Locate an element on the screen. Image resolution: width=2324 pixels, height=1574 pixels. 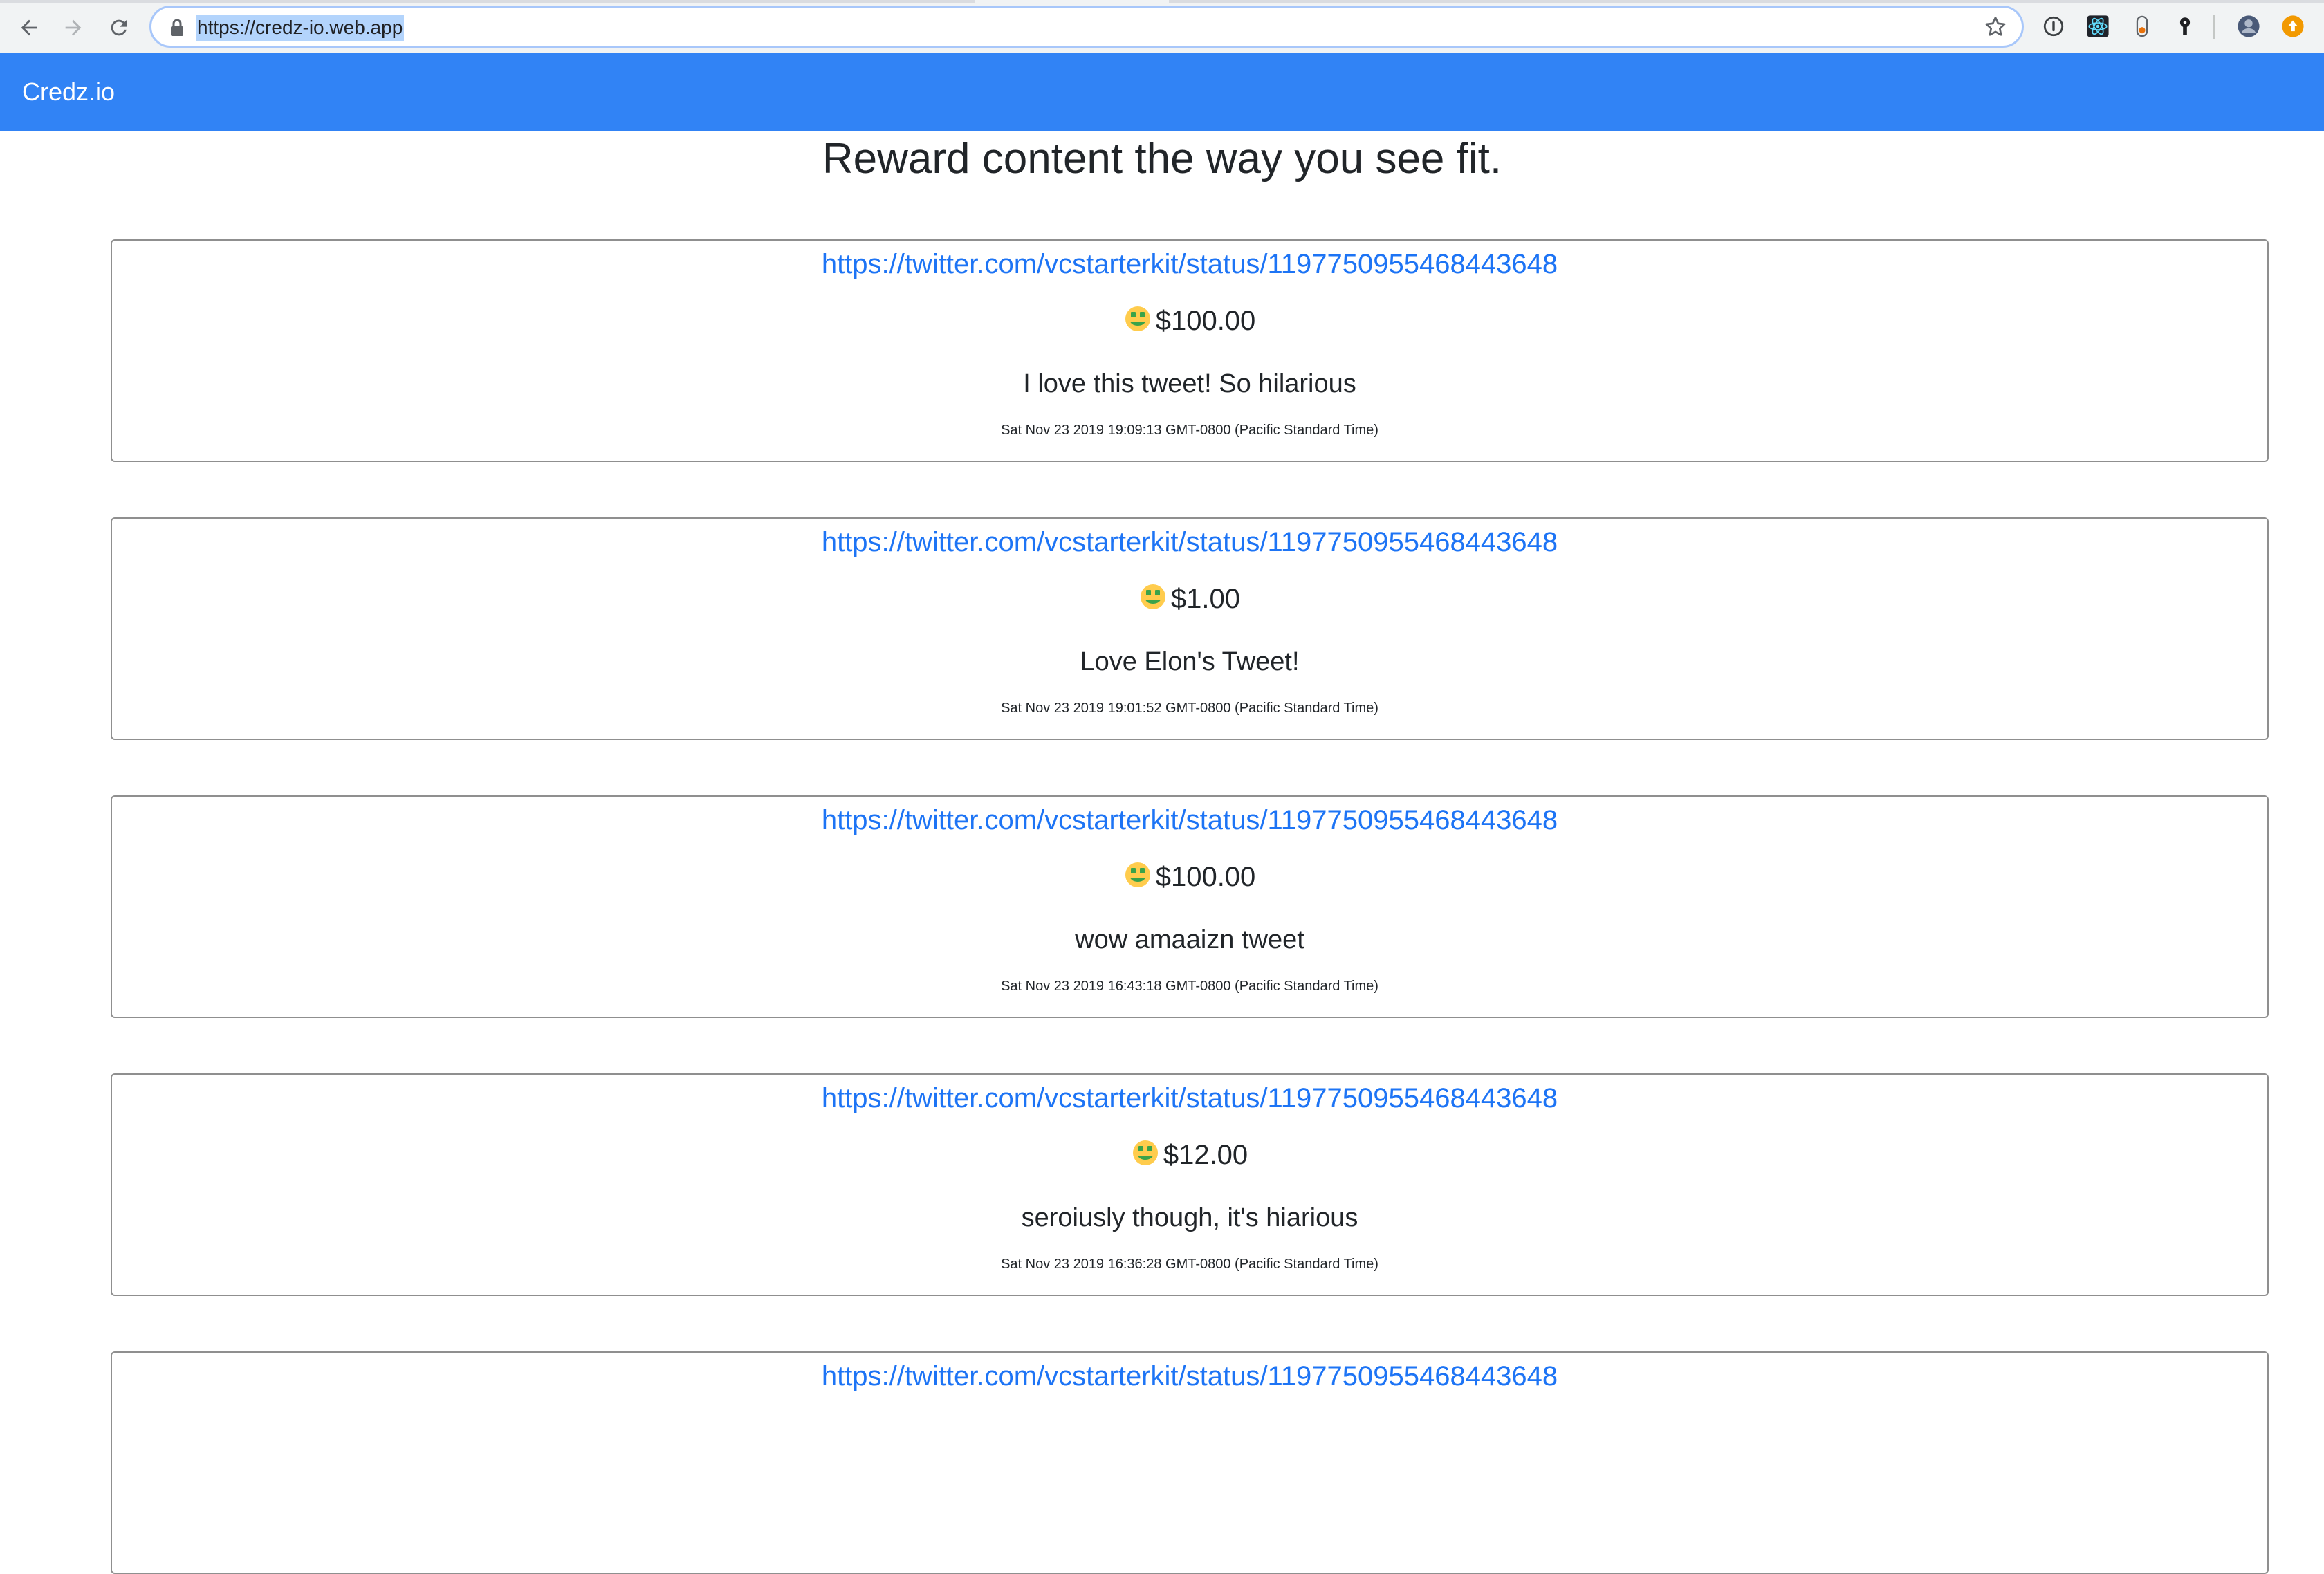
brand-link: Credz.io is located at coordinates (68, 92).